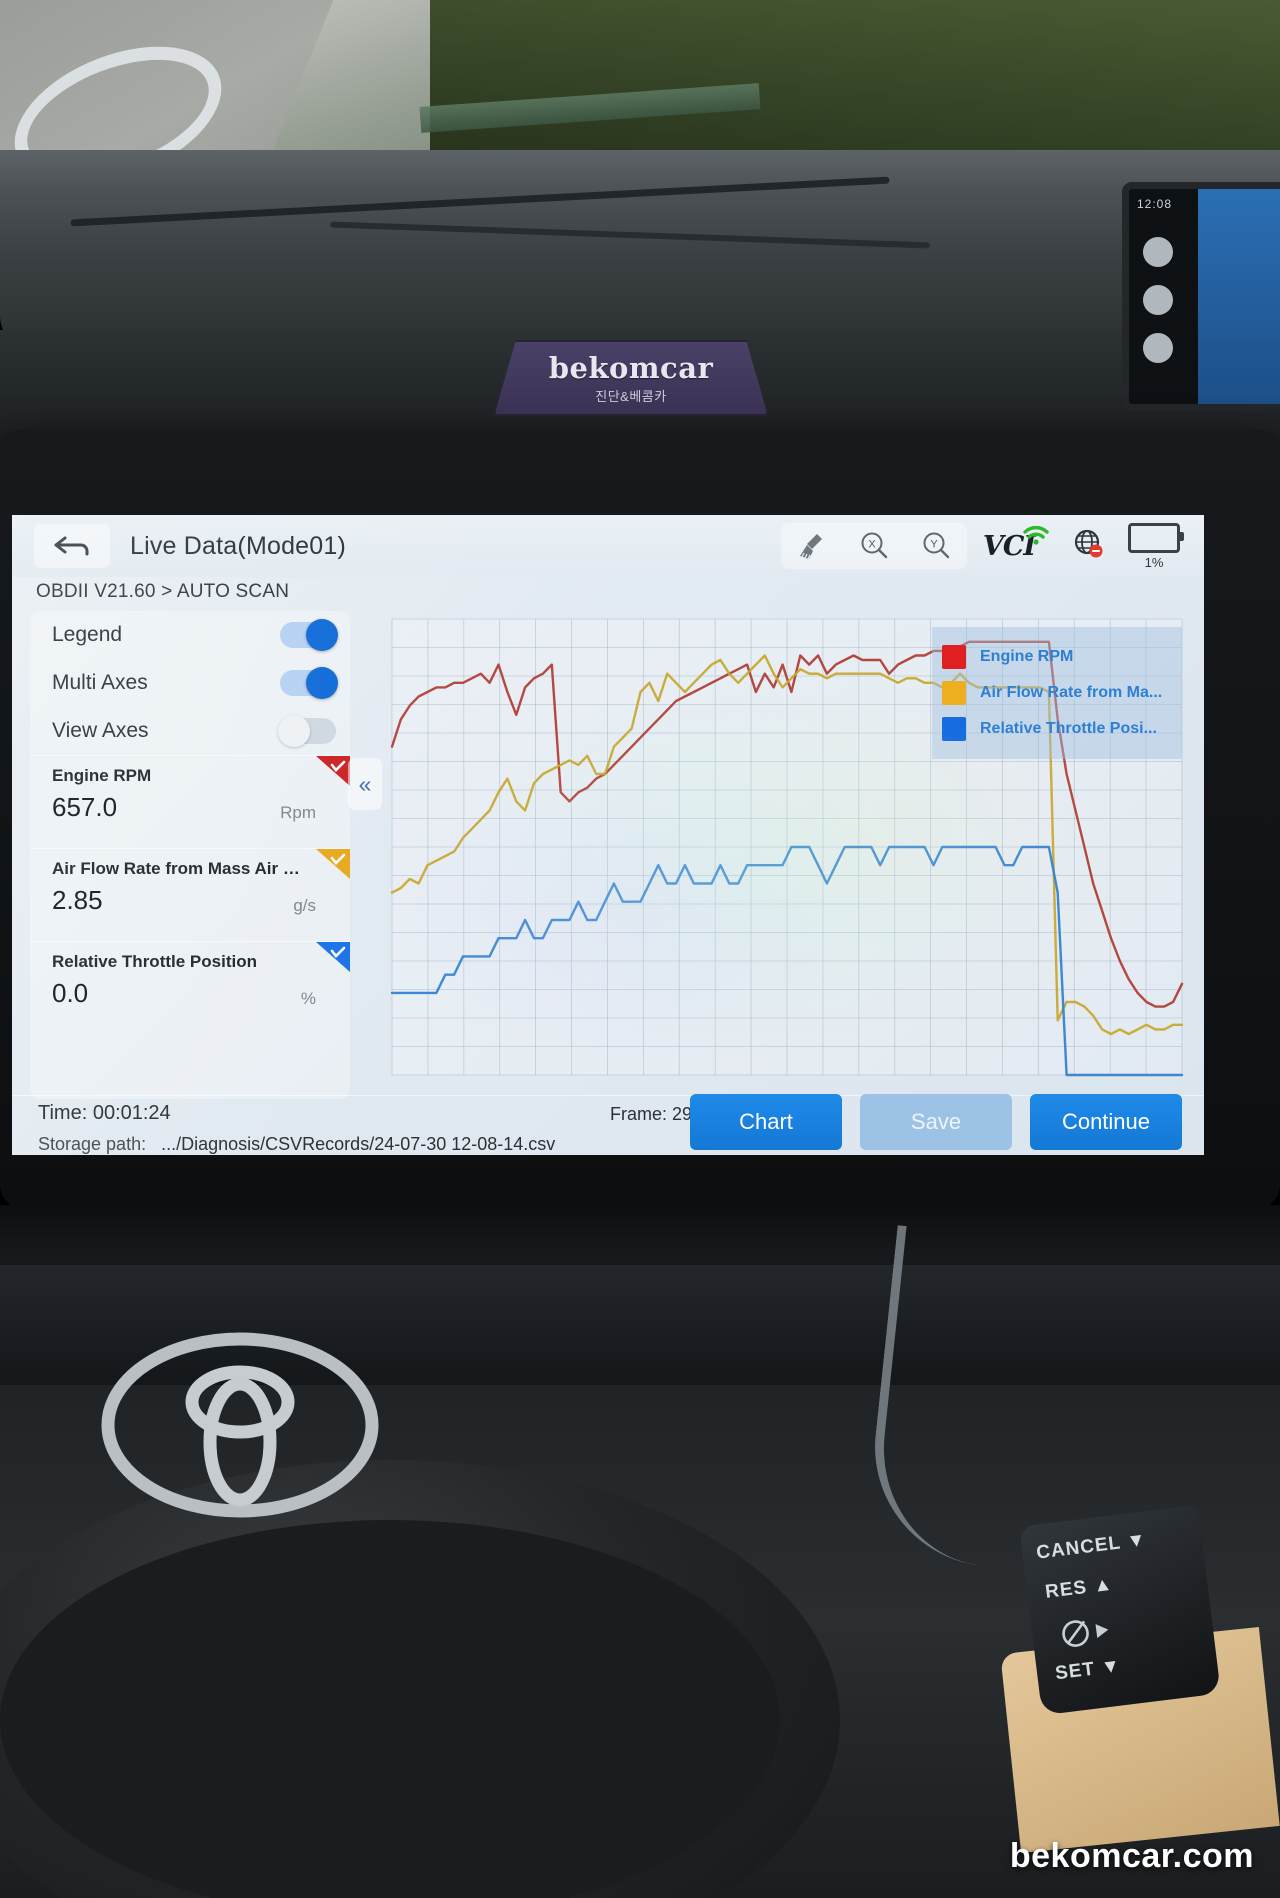 The width and height of the screenshot is (1280, 1898). What do you see at coordinates (304, 905) in the screenshot?
I see `pid-unit: g/s` at bounding box center [304, 905].